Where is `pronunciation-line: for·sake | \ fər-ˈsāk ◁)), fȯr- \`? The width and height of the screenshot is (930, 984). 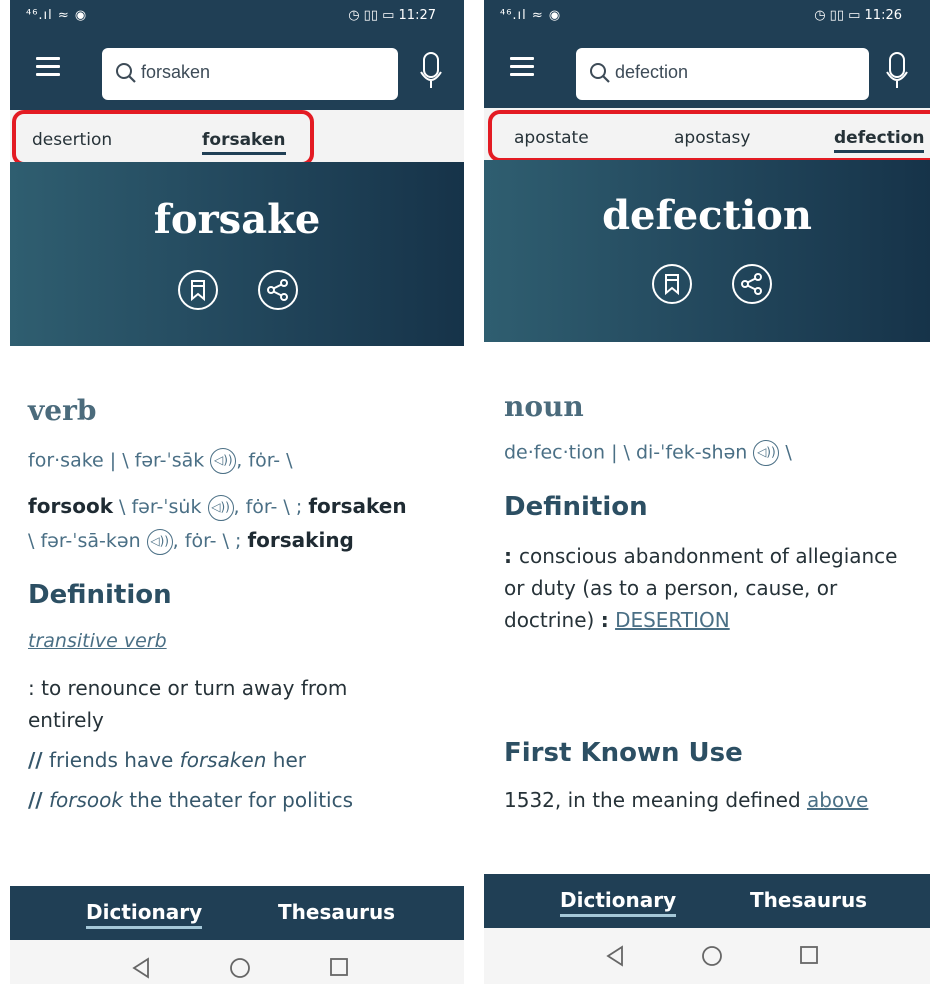 pronunciation-line: for·sake | \ fər-ˈsāk ◁)), fȯr- \ is located at coordinates (160, 461).